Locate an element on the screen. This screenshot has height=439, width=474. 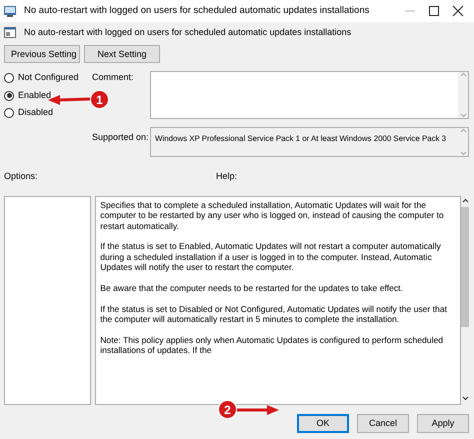
window-title: No auto-restart with logged on users for scheduled automatic updates installations is located at coordinates (197, 11).